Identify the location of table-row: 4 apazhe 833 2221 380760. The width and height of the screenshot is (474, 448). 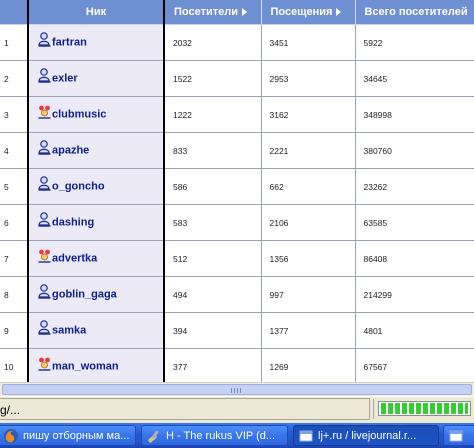
(237, 150).